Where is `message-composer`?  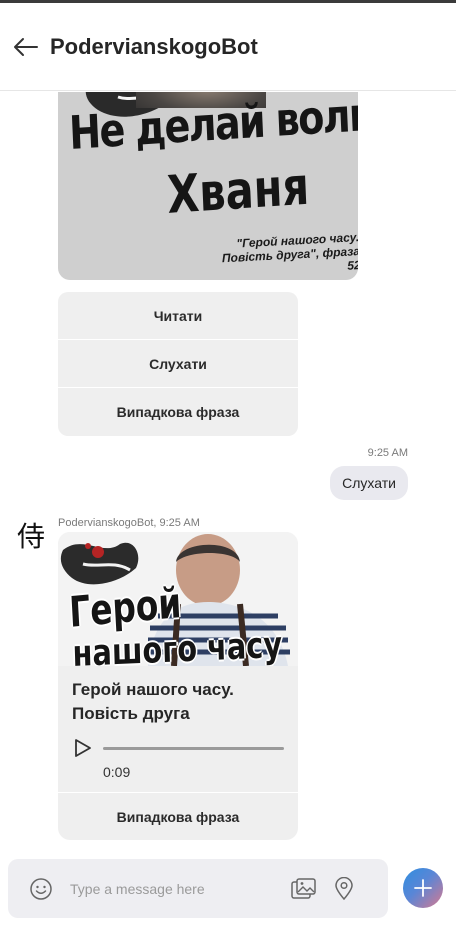 message-composer is located at coordinates (198, 888).